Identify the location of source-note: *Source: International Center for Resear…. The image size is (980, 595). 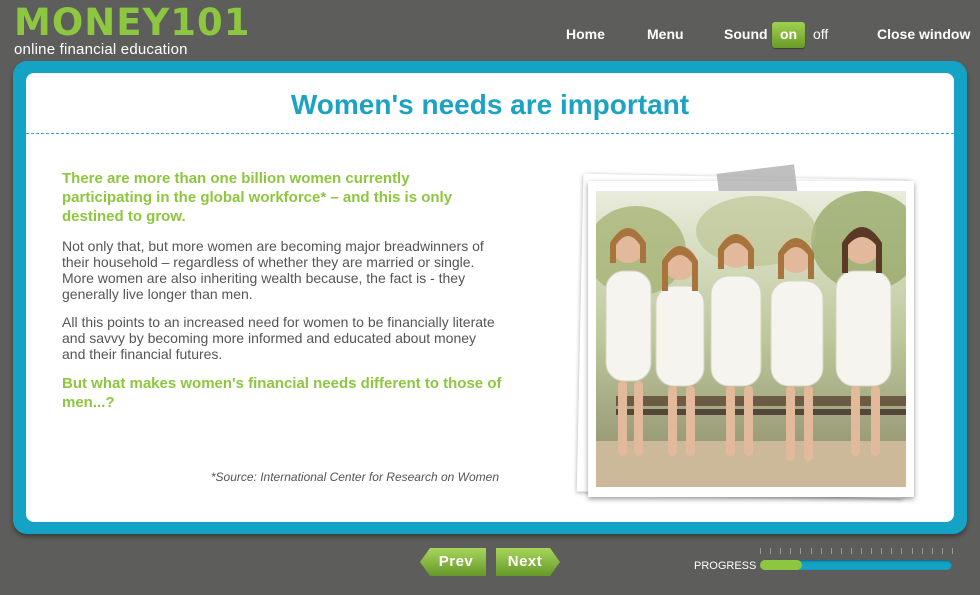
(354, 477).